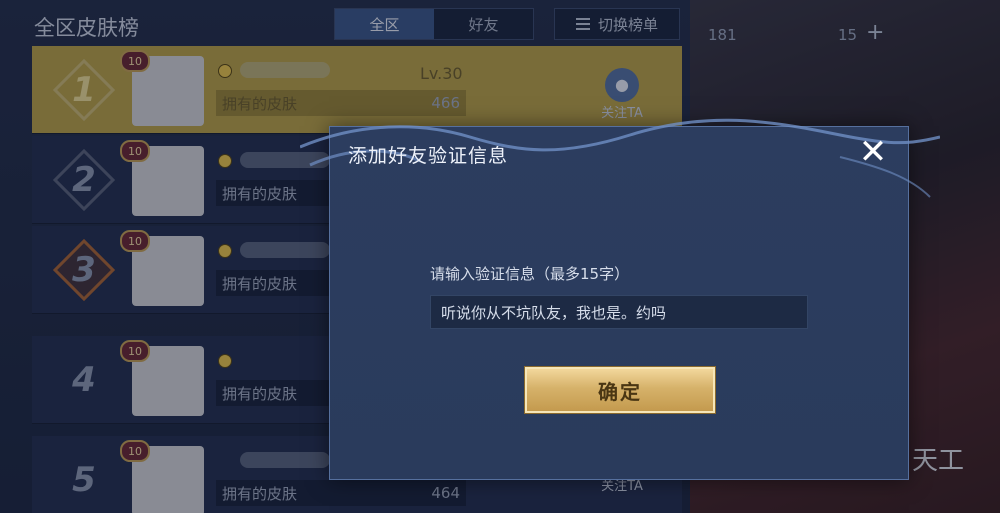  What do you see at coordinates (873, 152) in the screenshot?
I see `close-icon: ✕` at bounding box center [873, 152].